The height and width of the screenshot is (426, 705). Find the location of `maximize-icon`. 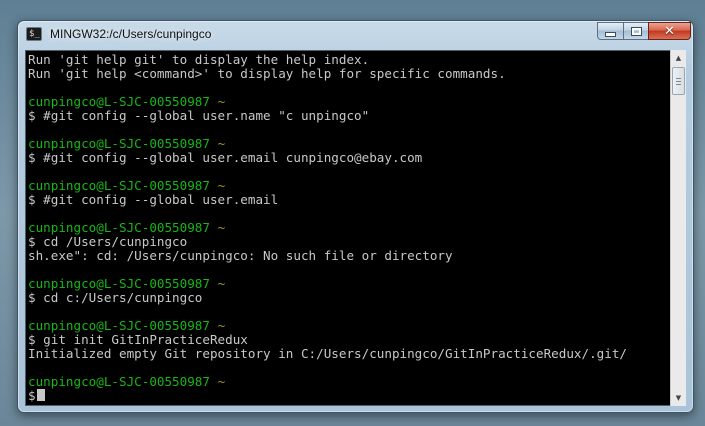

maximize-icon is located at coordinates (636, 31).